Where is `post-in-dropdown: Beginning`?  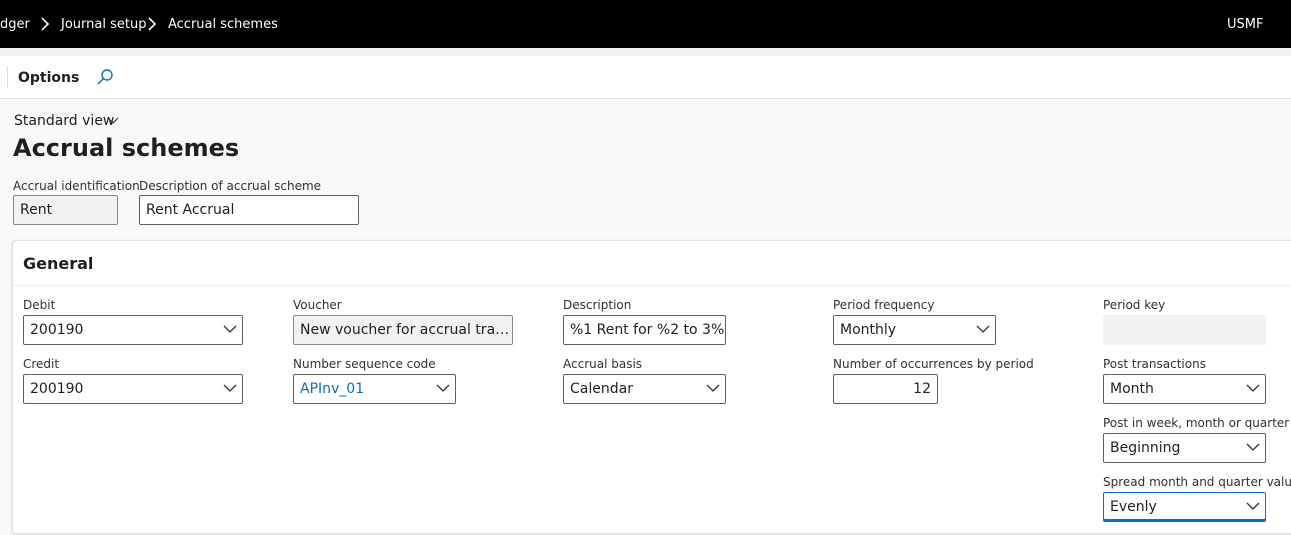
post-in-dropdown: Beginning is located at coordinates (1184, 448).